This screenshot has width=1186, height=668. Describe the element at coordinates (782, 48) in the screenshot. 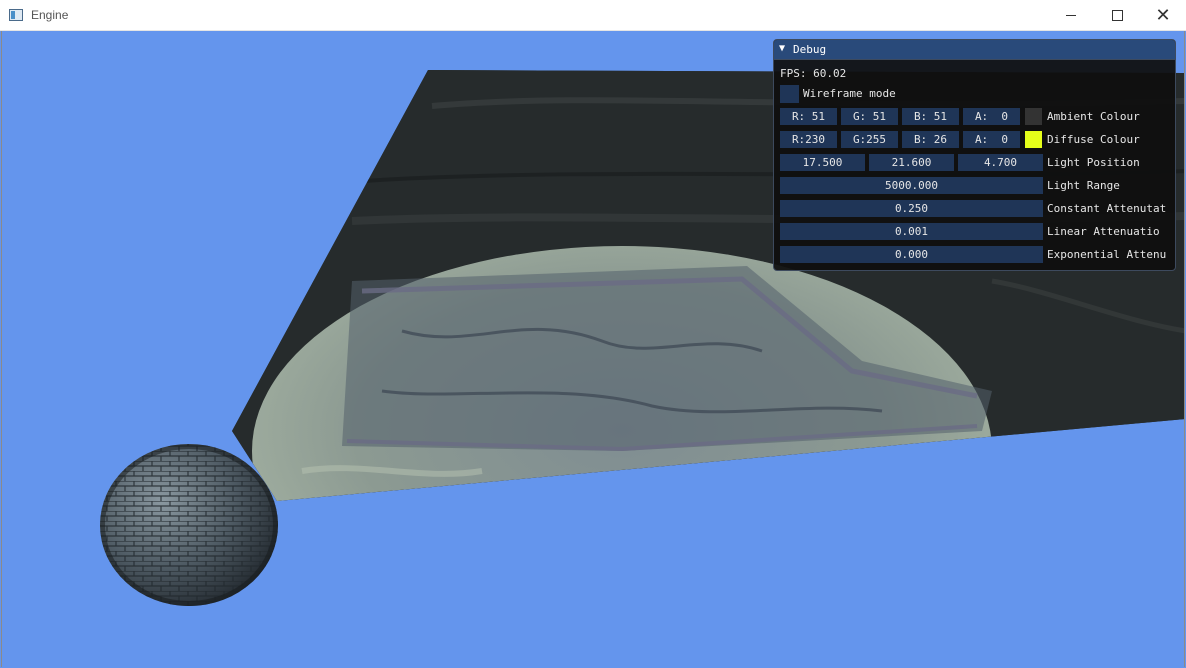

I see `collapse-triangle-icon: ▼` at that location.